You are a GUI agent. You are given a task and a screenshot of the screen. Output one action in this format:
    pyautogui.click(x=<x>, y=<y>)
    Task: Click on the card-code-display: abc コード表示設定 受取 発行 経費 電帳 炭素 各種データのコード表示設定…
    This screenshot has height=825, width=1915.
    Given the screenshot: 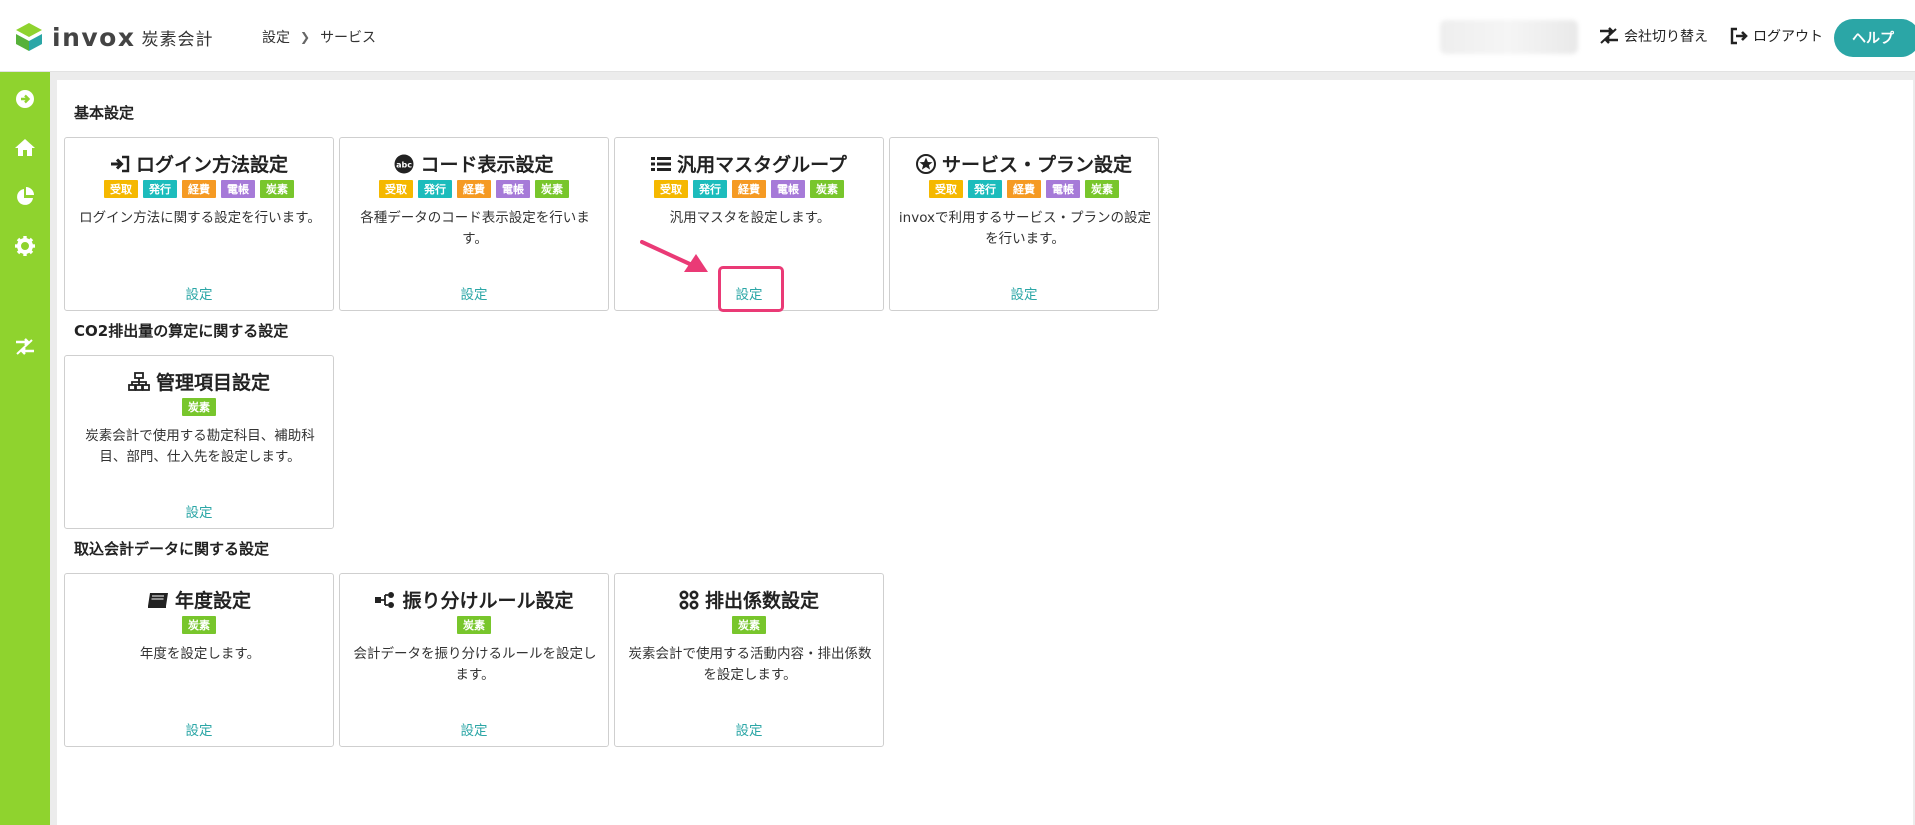 What is the action you would take?
    pyautogui.click(x=474, y=224)
    